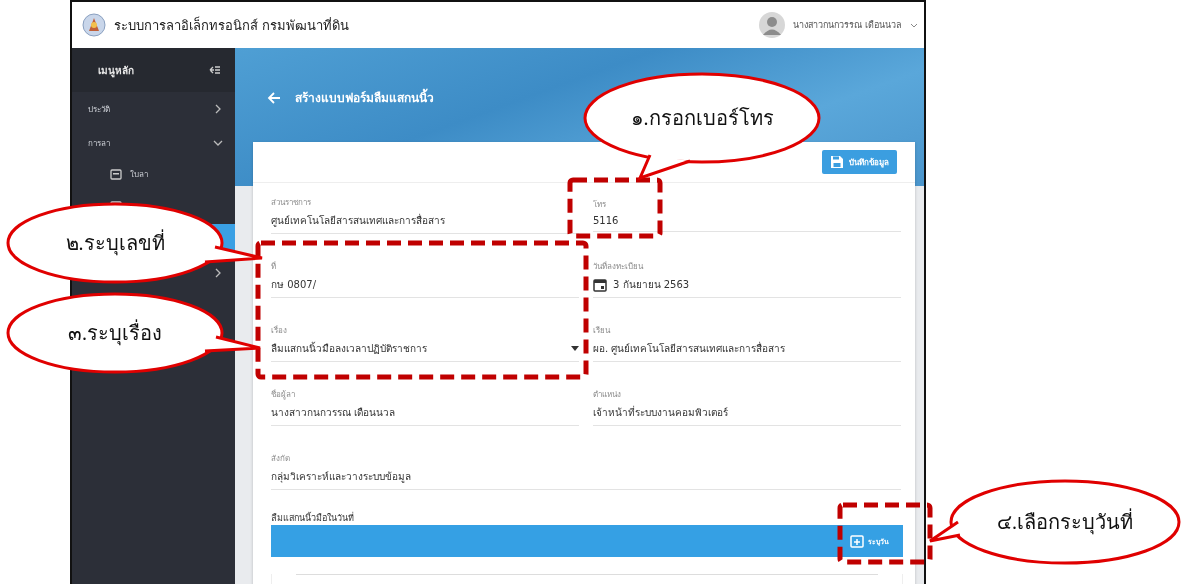  I want to click on callout-text: ๓.ระบุเรื่อง, so click(115, 333).